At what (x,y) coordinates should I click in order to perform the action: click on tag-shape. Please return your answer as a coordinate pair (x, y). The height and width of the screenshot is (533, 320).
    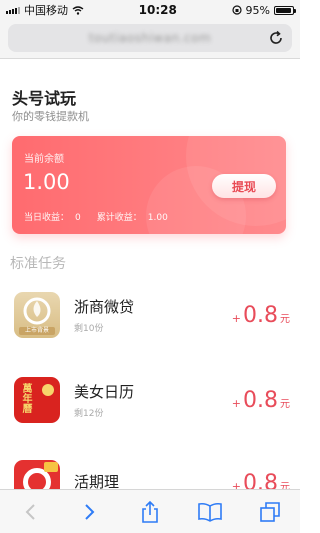
    Looking at the image, I should click on (51, 467).